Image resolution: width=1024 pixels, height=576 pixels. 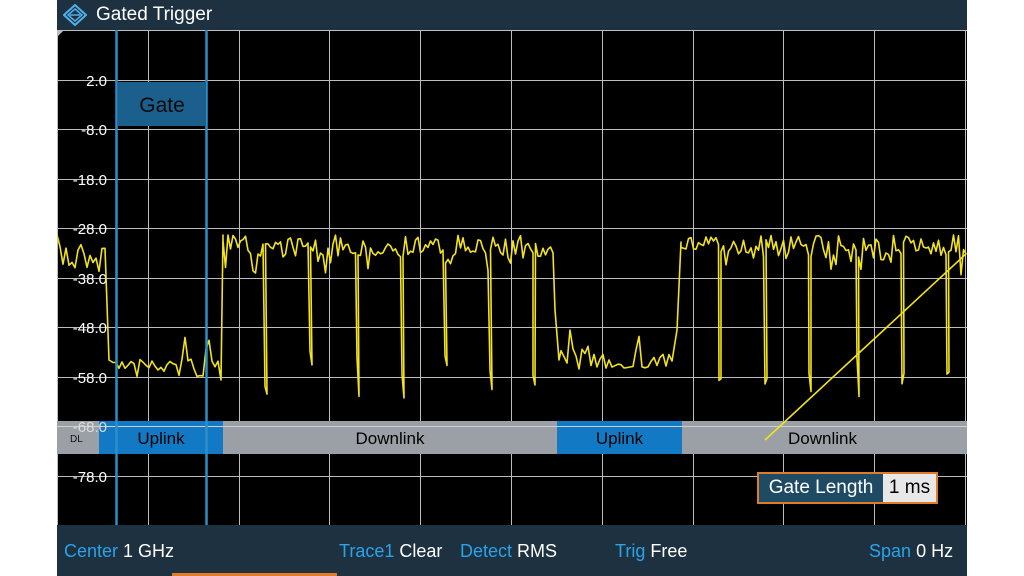 What do you see at coordinates (90, 427) in the screenshot?
I see `y-tick-label: -68.0` at bounding box center [90, 427].